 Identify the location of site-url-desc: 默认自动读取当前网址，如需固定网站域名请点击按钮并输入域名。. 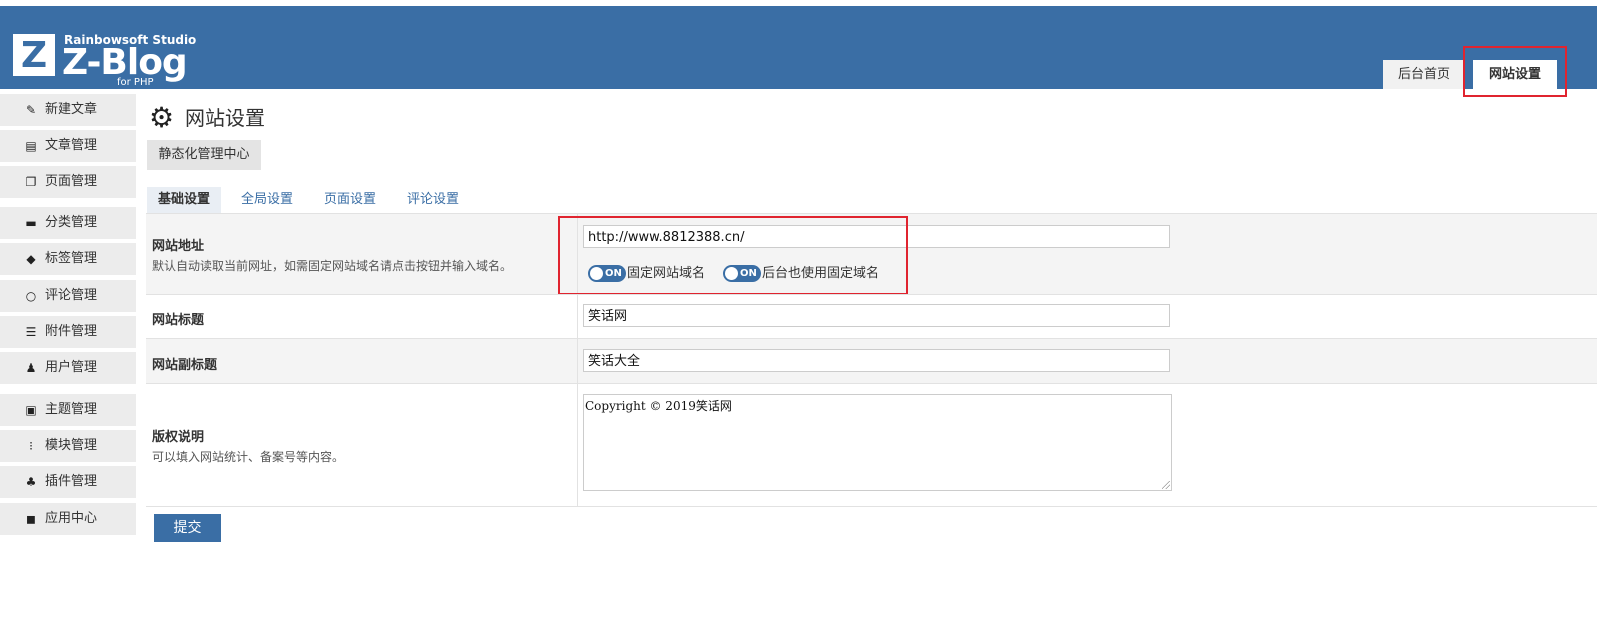
(332, 266).